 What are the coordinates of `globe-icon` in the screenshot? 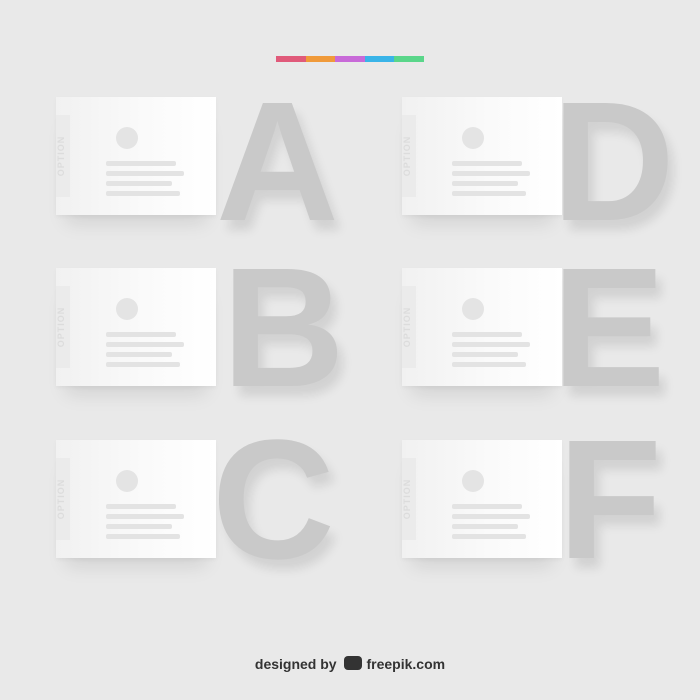 It's located at (127, 138).